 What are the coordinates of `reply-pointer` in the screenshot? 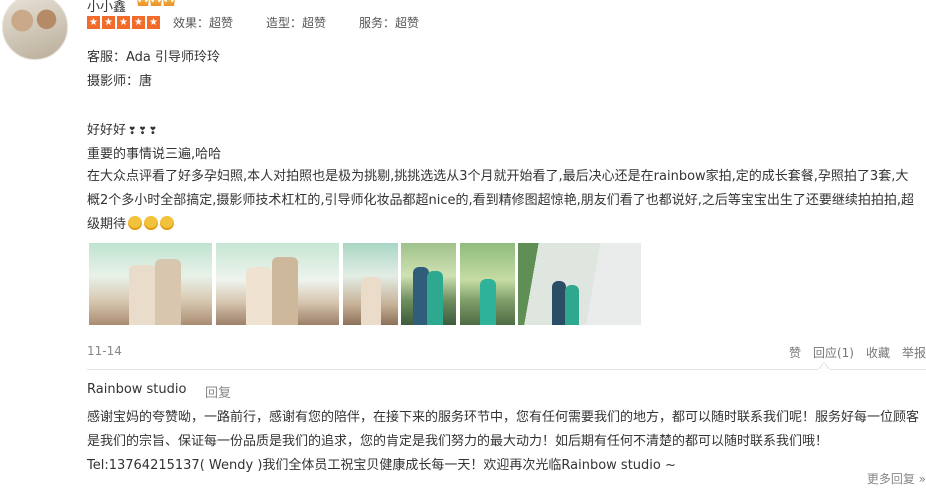 It's located at (824, 366).